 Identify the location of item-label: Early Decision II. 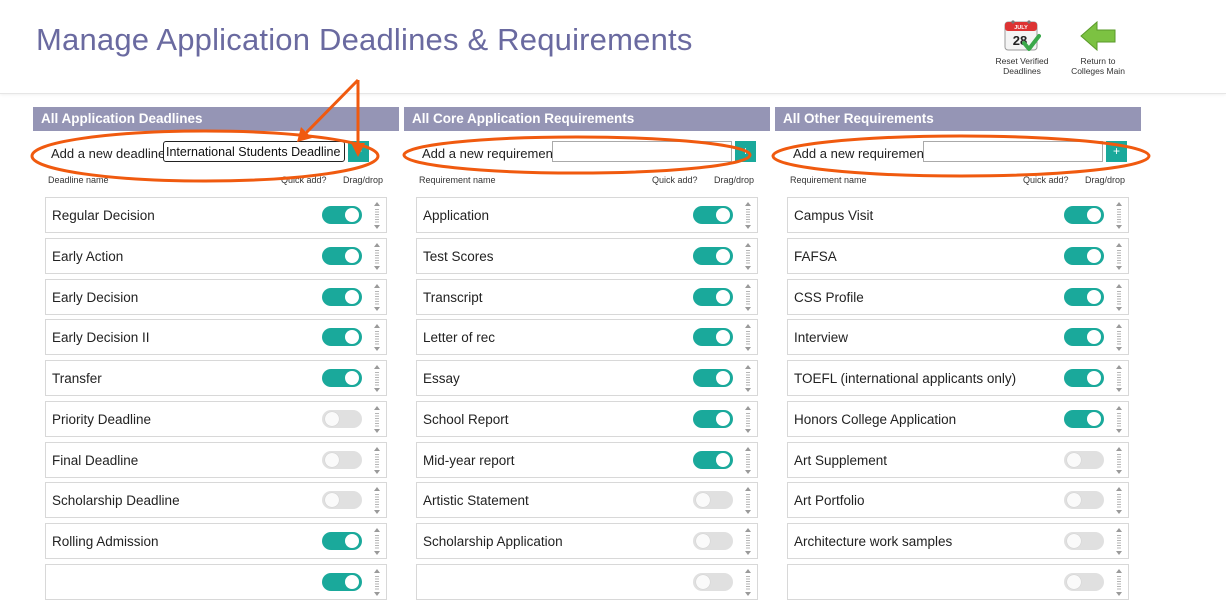
(101, 338).